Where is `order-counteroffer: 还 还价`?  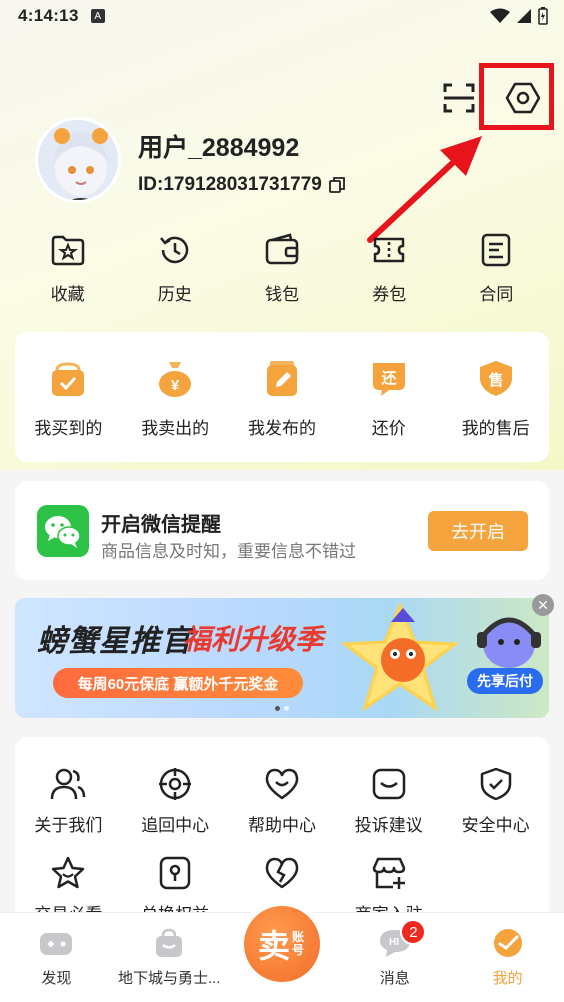
order-counteroffer: 还 还价 is located at coordinates (388, 410).